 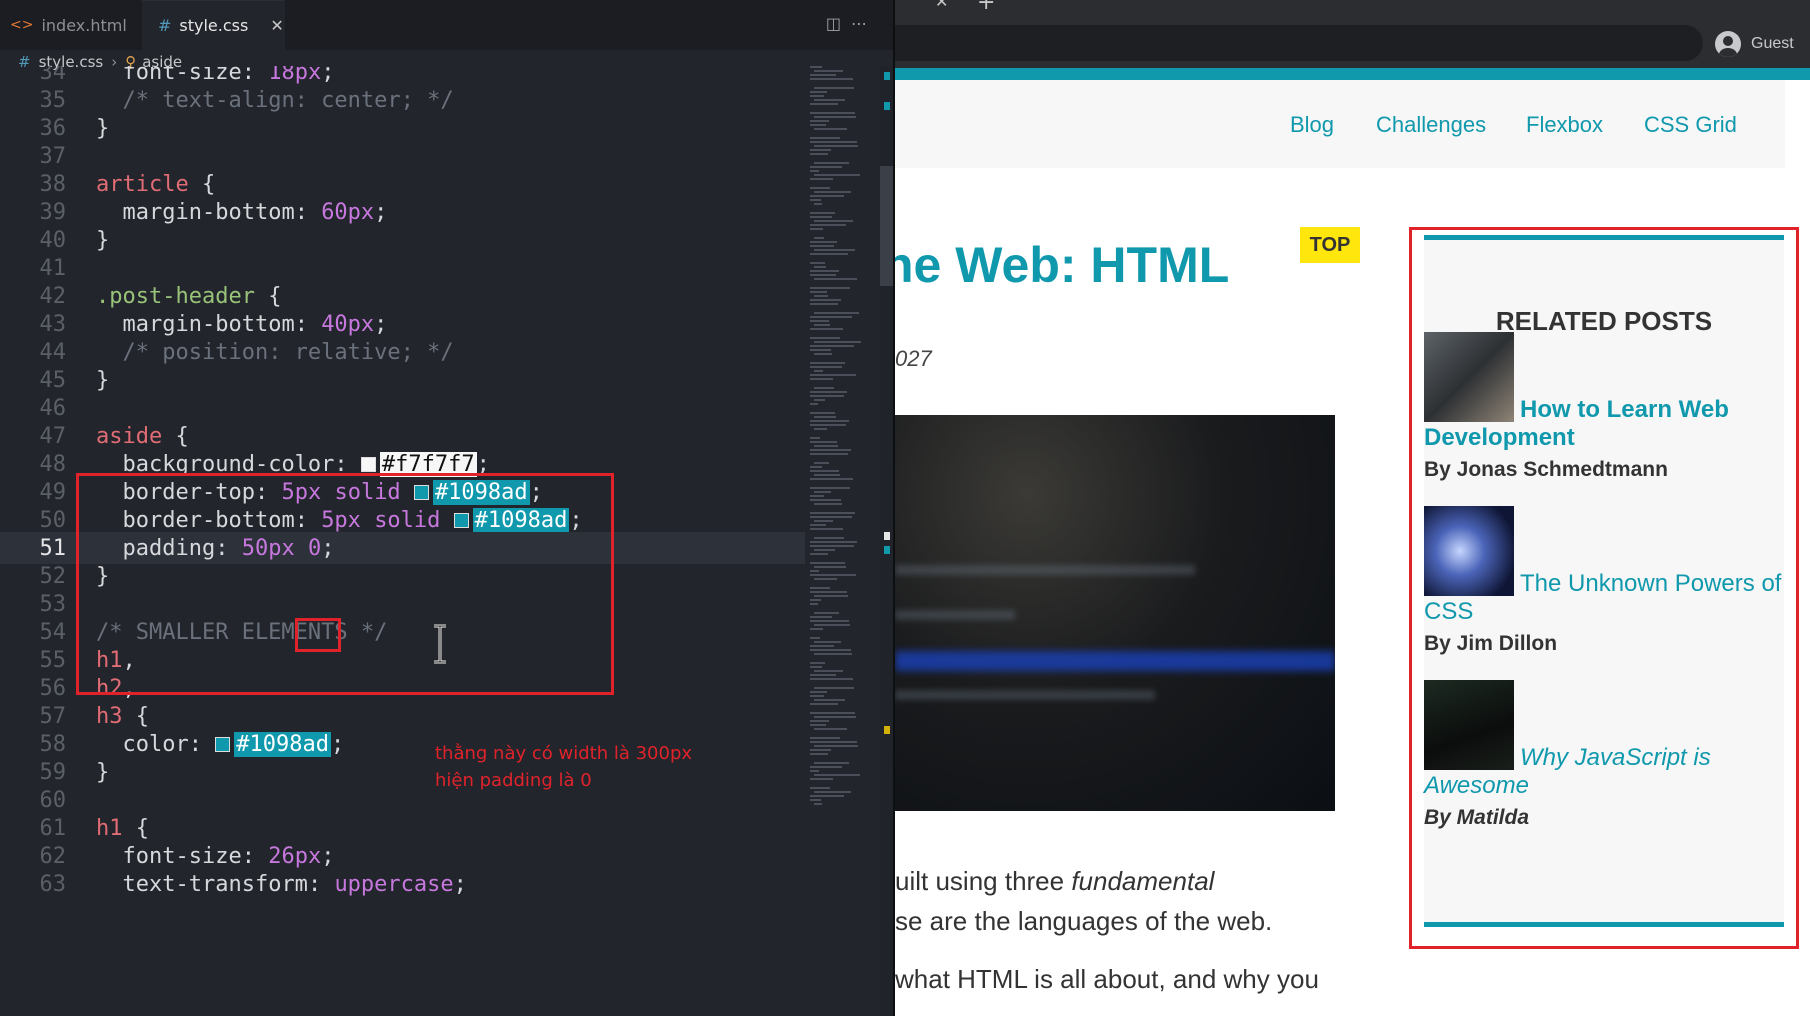 What do you see at coordinates (913, 358) in the screenshot?
I see `post-date: 027` at bounding box center [913, 358].